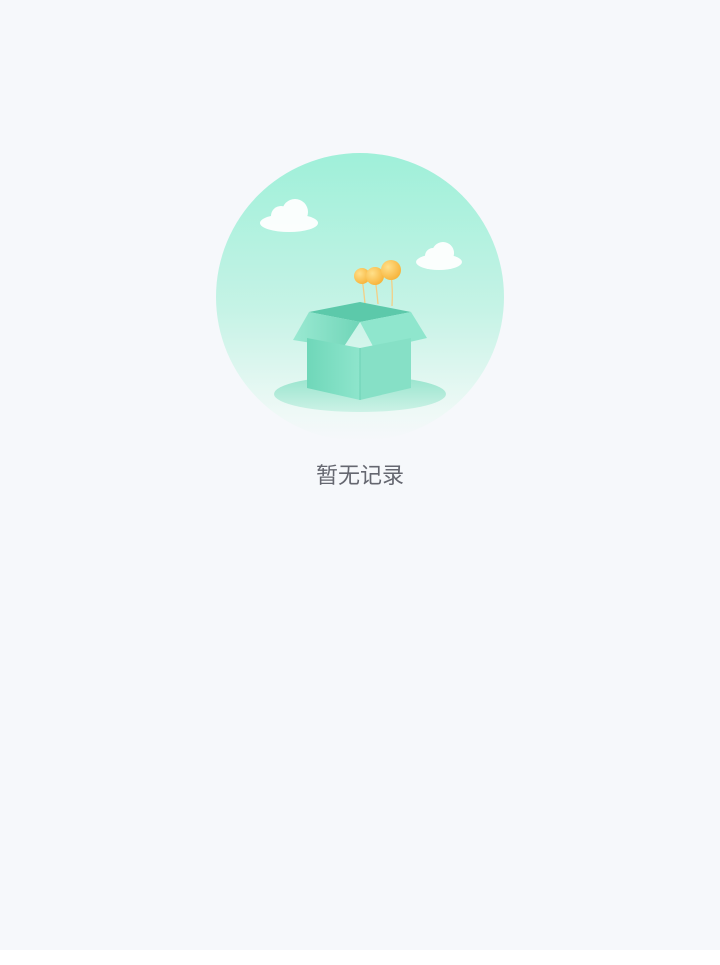  I want to click on empty-box-with-balloons-icon, so click(360, 297).